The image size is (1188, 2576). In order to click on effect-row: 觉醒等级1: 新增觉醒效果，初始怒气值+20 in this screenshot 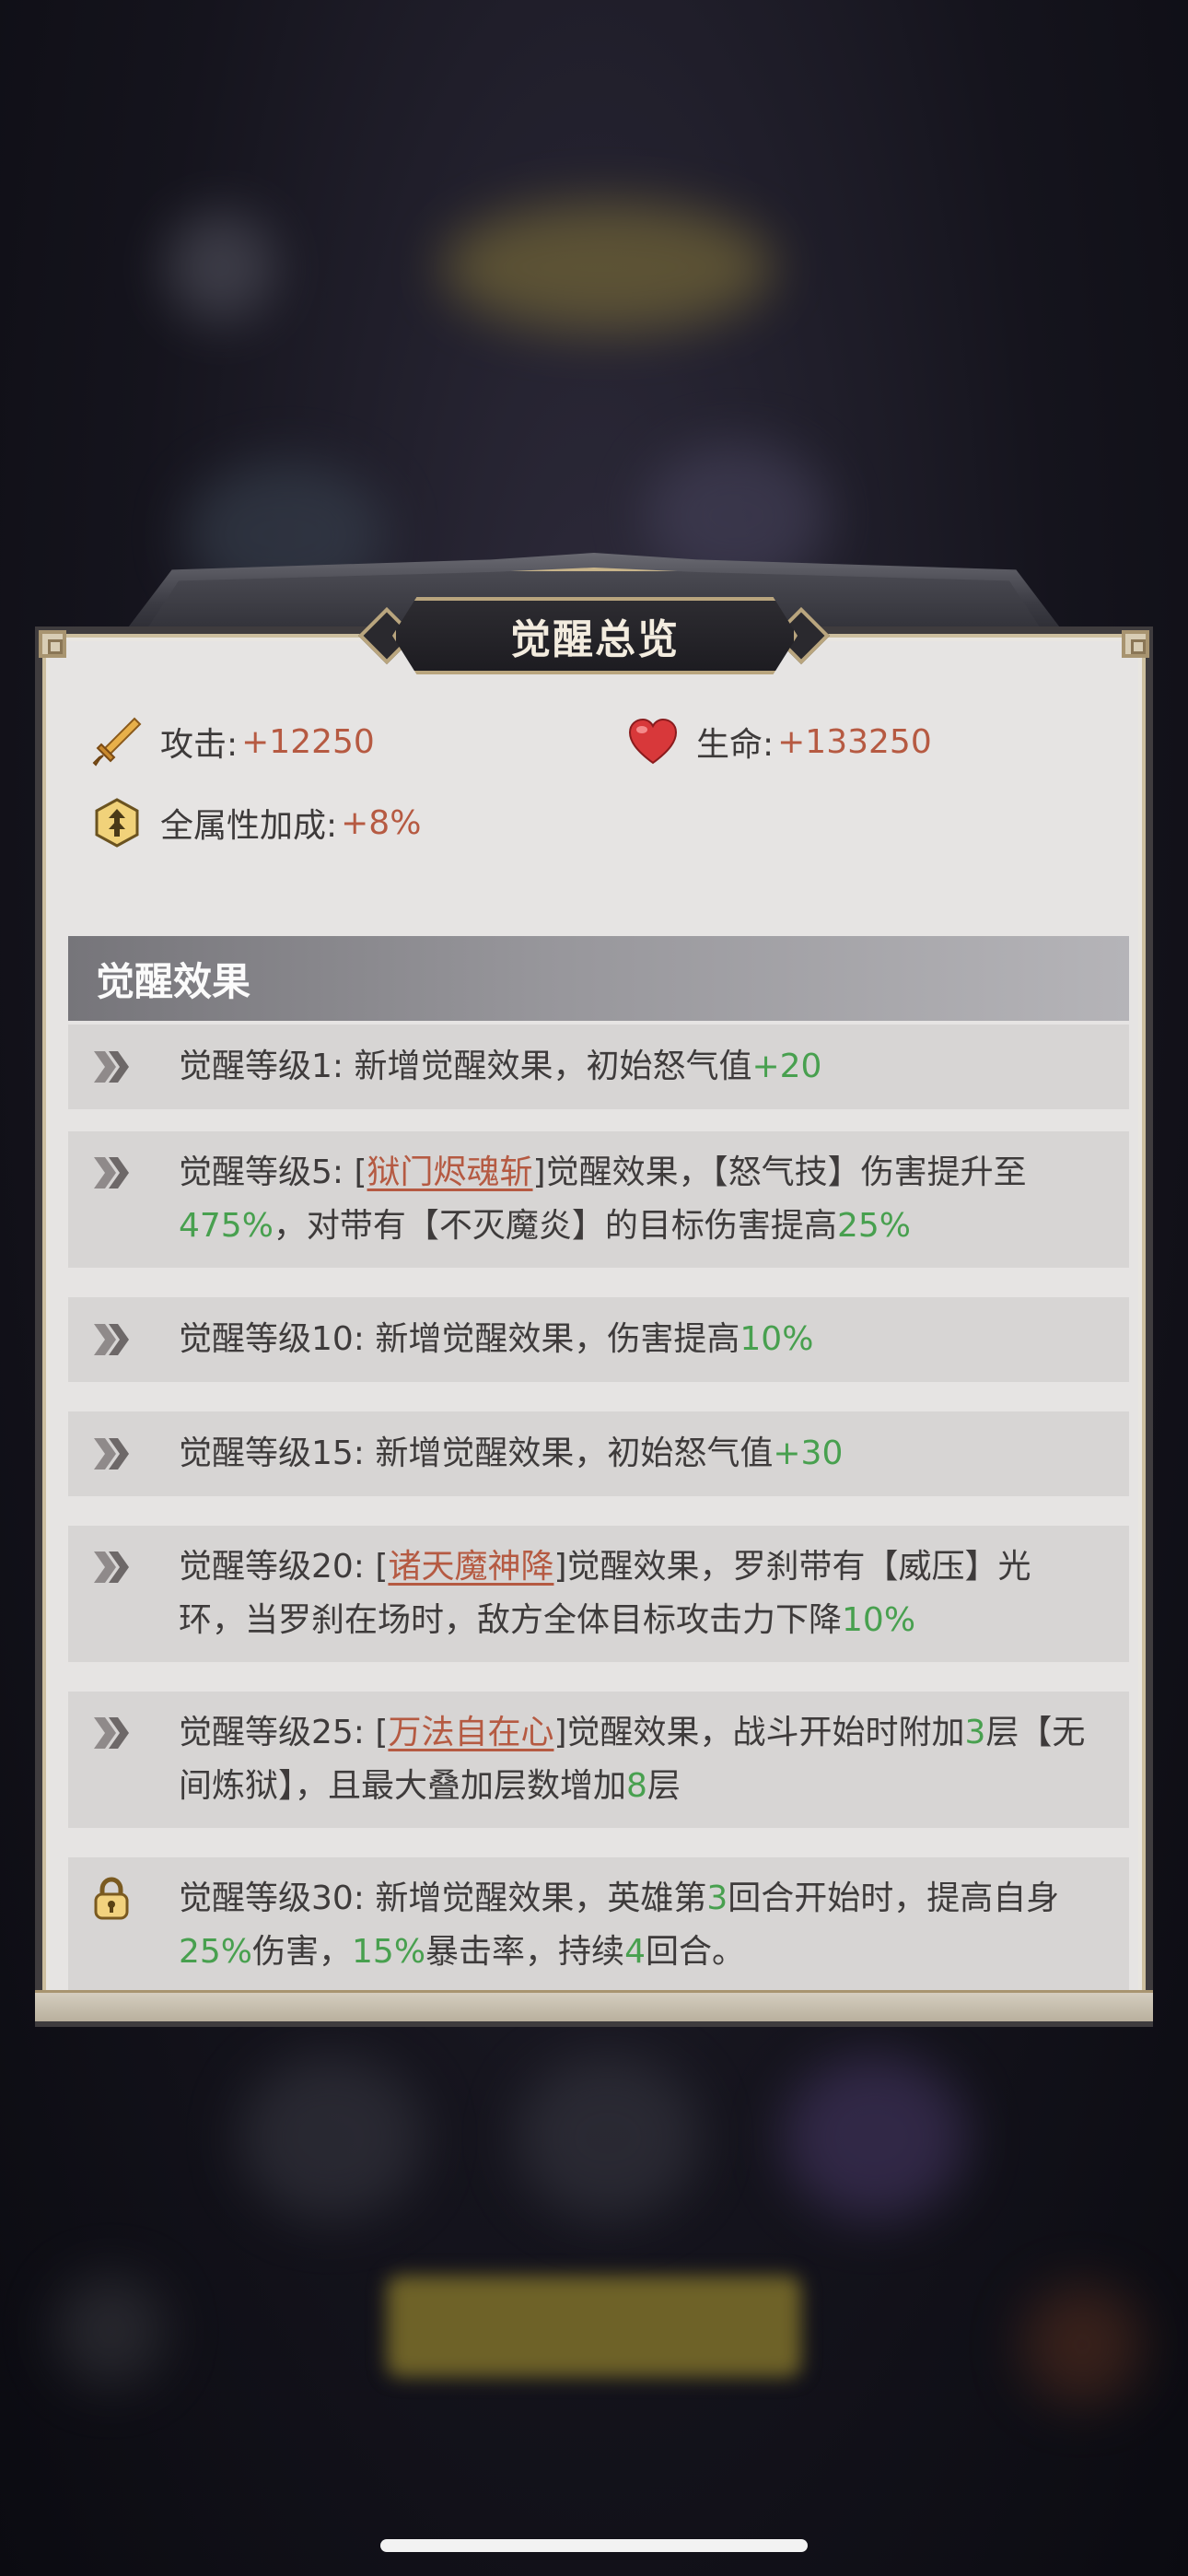, I will do `click(598, 1067)`.